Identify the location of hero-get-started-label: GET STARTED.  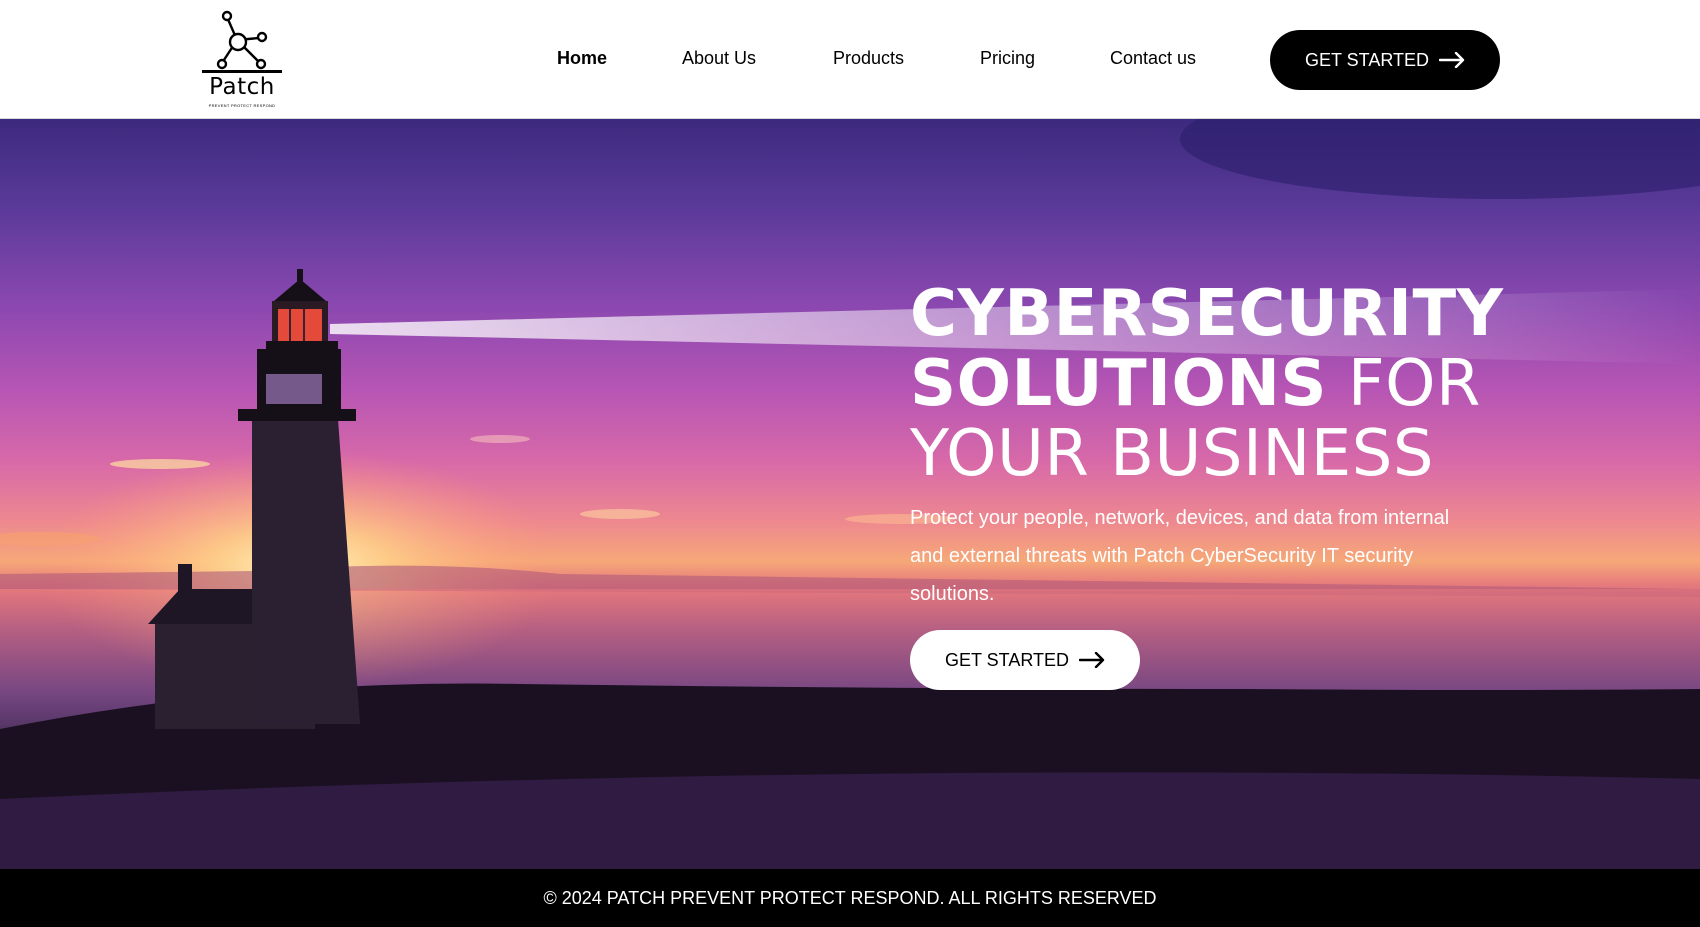
(1007, 659).